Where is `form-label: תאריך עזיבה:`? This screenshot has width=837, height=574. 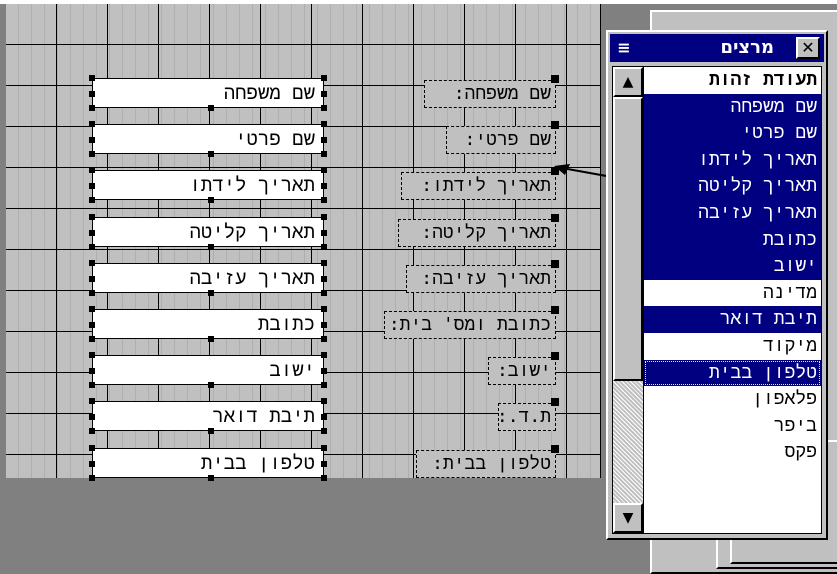
form-label: תאריך עזיבה: is located at coordinates (482, 276).